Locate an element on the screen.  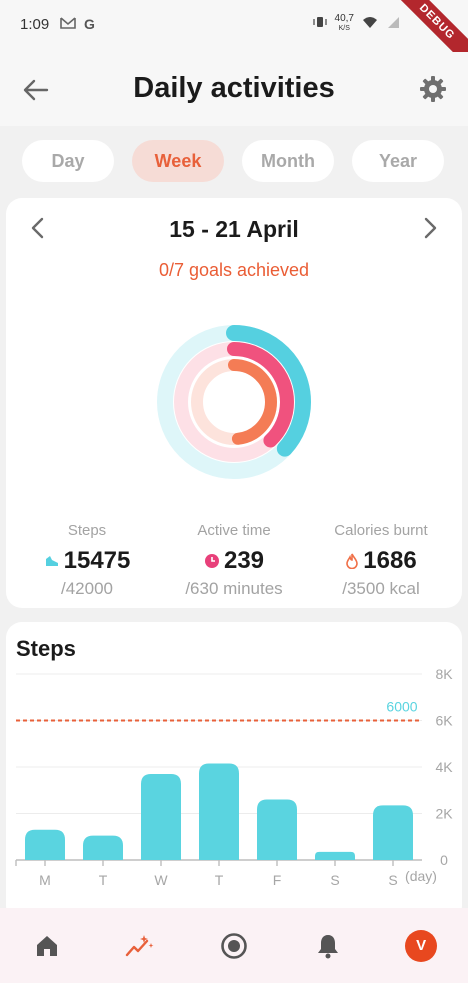
nav-activity is located at coordinates (140, 946).